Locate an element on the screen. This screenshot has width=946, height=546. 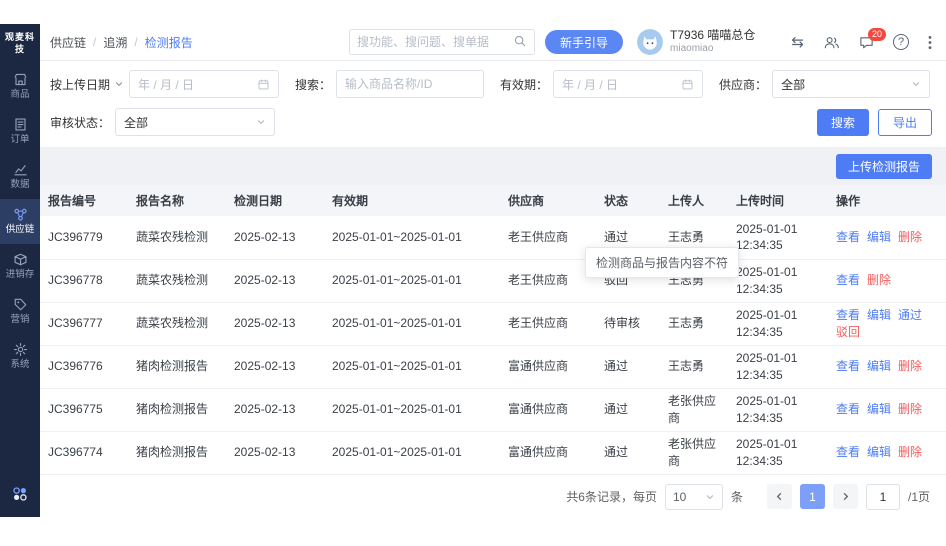
switch-warehouse-icon: ⇆ is located at coordinates (797, 42).